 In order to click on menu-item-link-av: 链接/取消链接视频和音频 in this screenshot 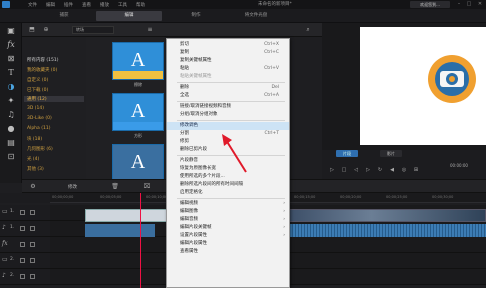, I will do `click(228, 107)`.